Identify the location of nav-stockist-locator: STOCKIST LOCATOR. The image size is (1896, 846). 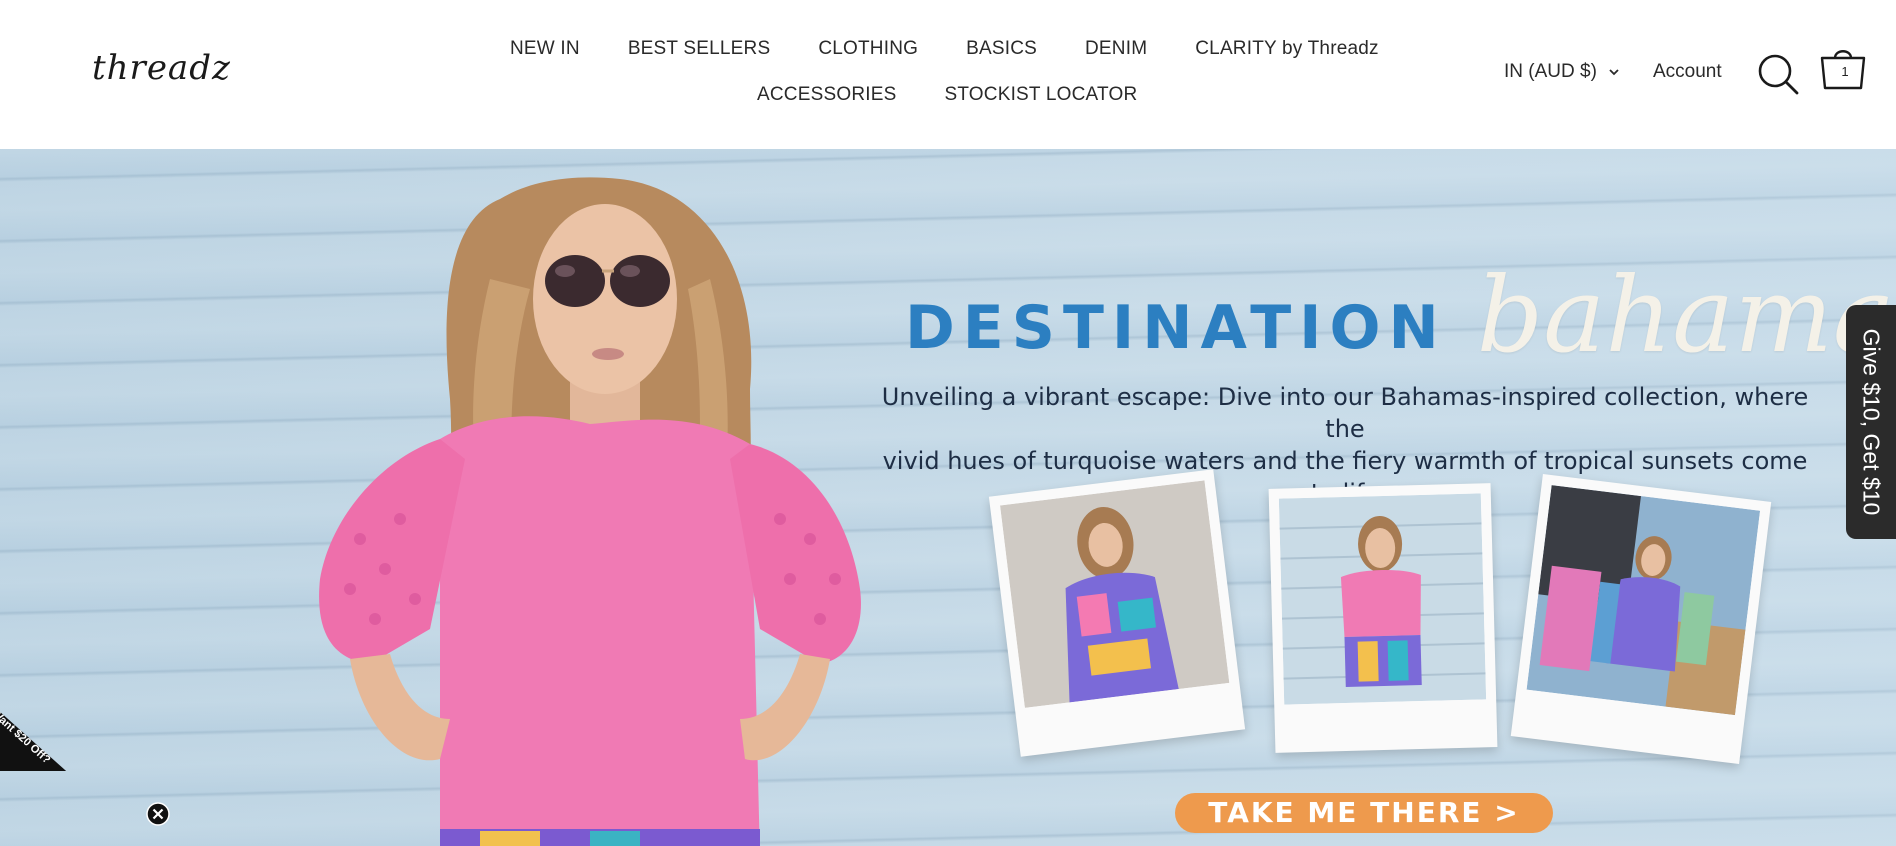
(1040, 95).